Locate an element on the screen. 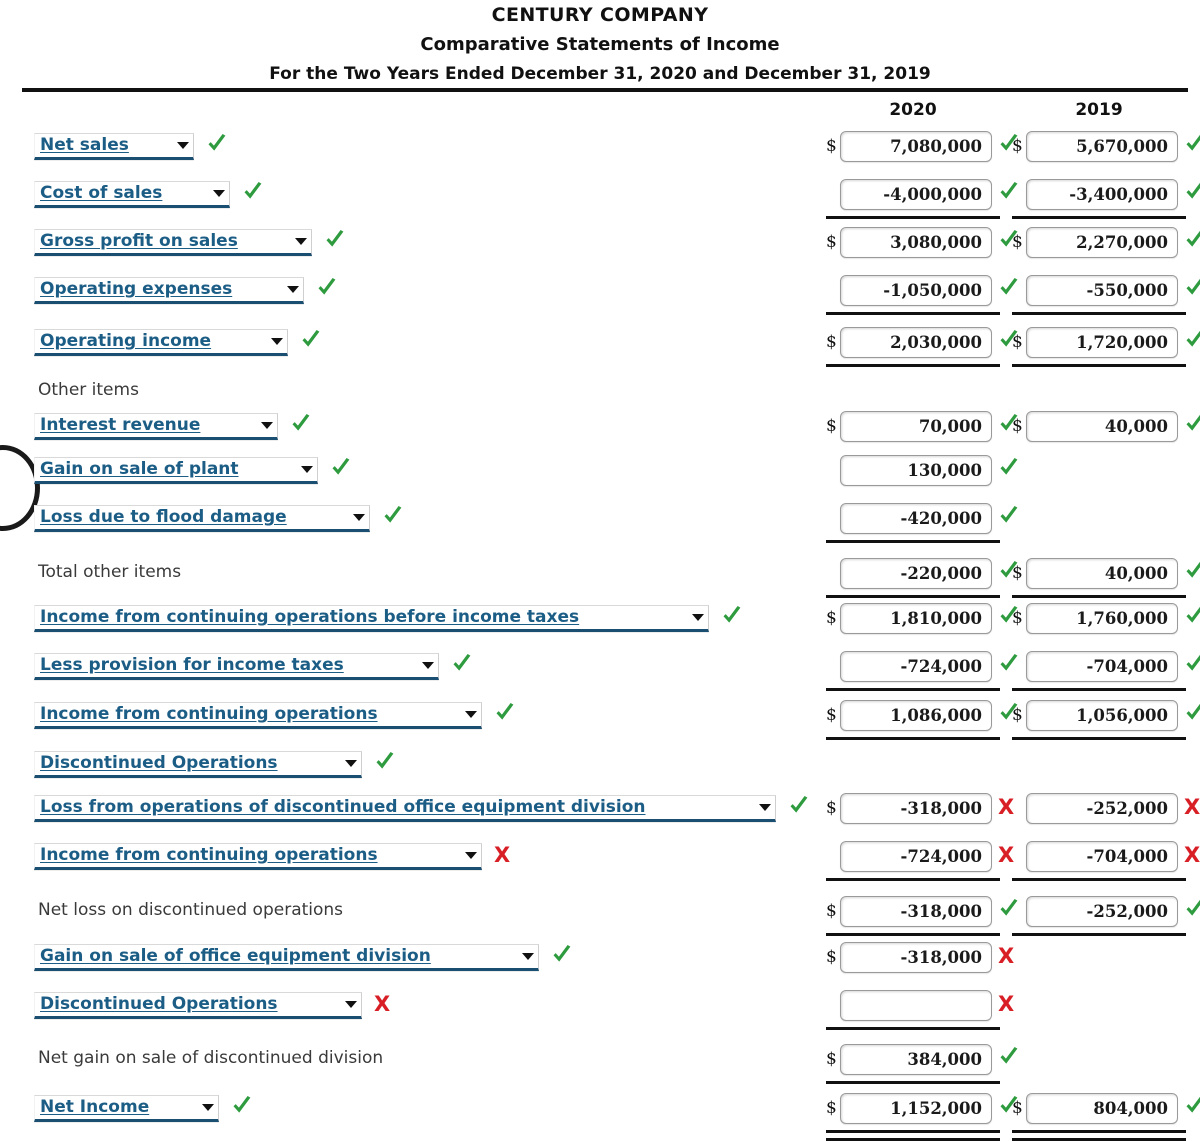  amount-value: 70,000 is located at coordinates (950, 426).